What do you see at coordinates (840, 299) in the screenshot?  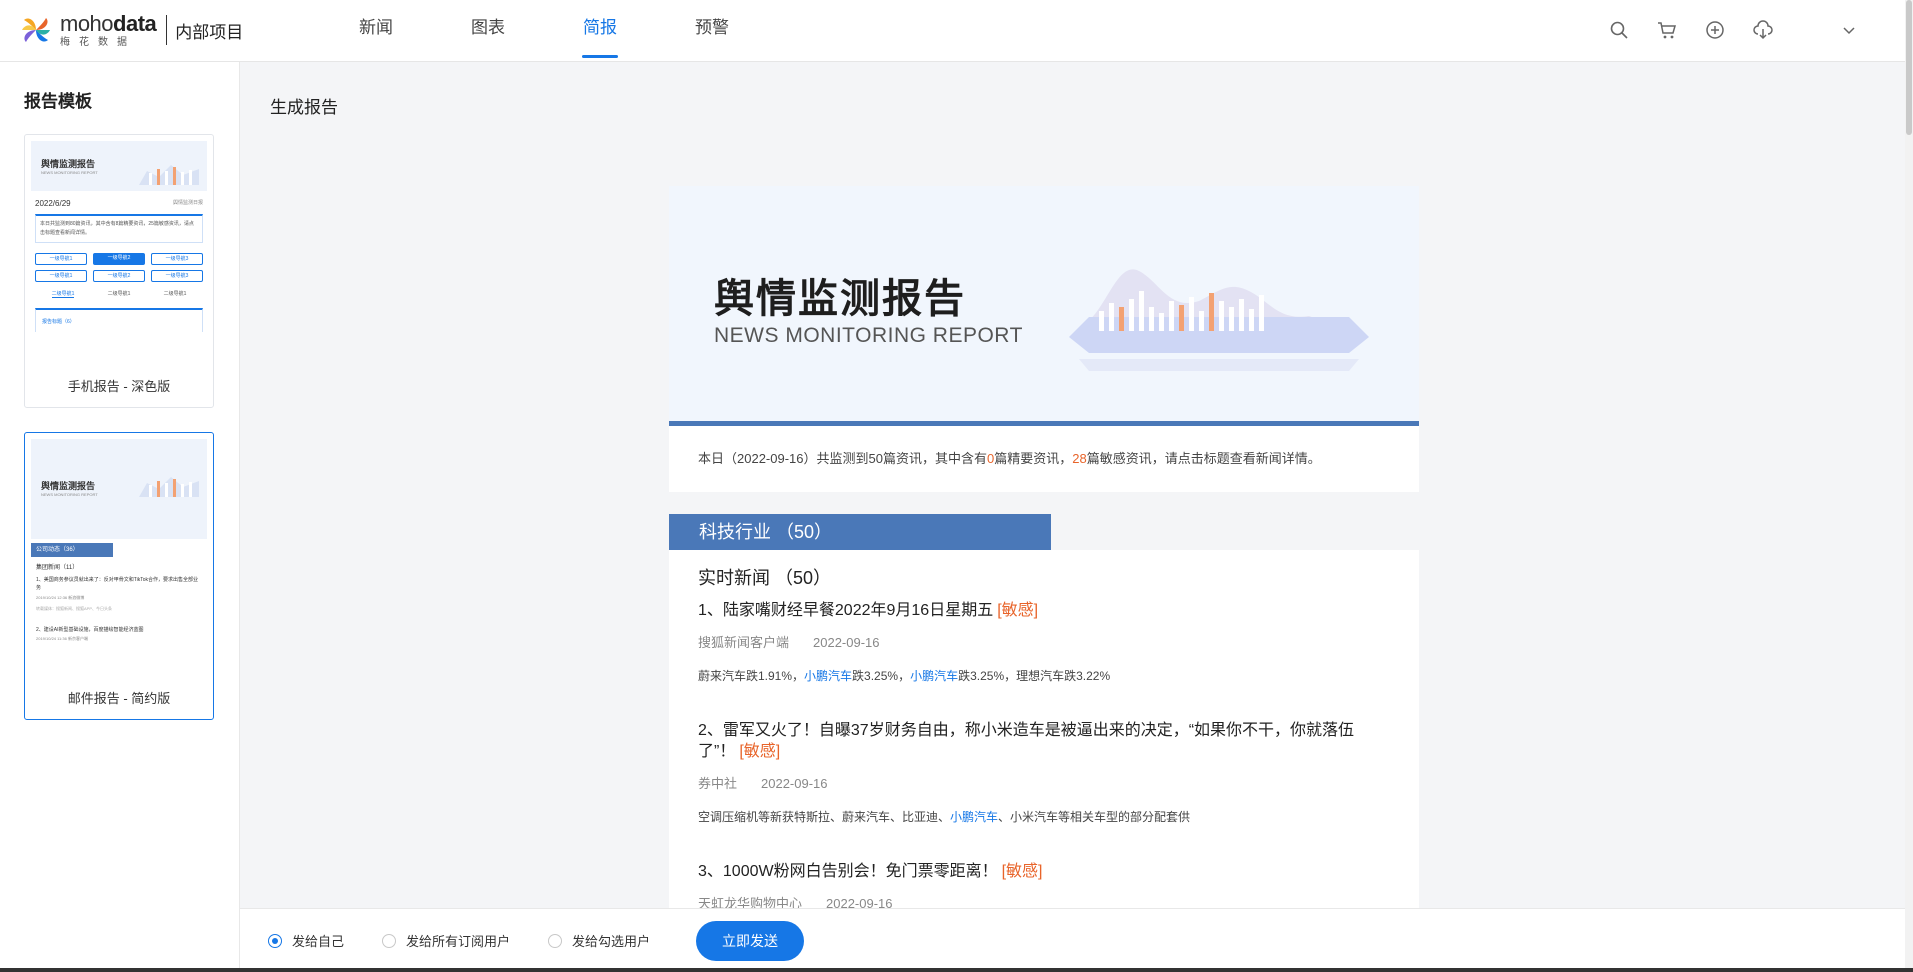 I see `report-title: 舆情监测报告` at bounding box center [840, 299].